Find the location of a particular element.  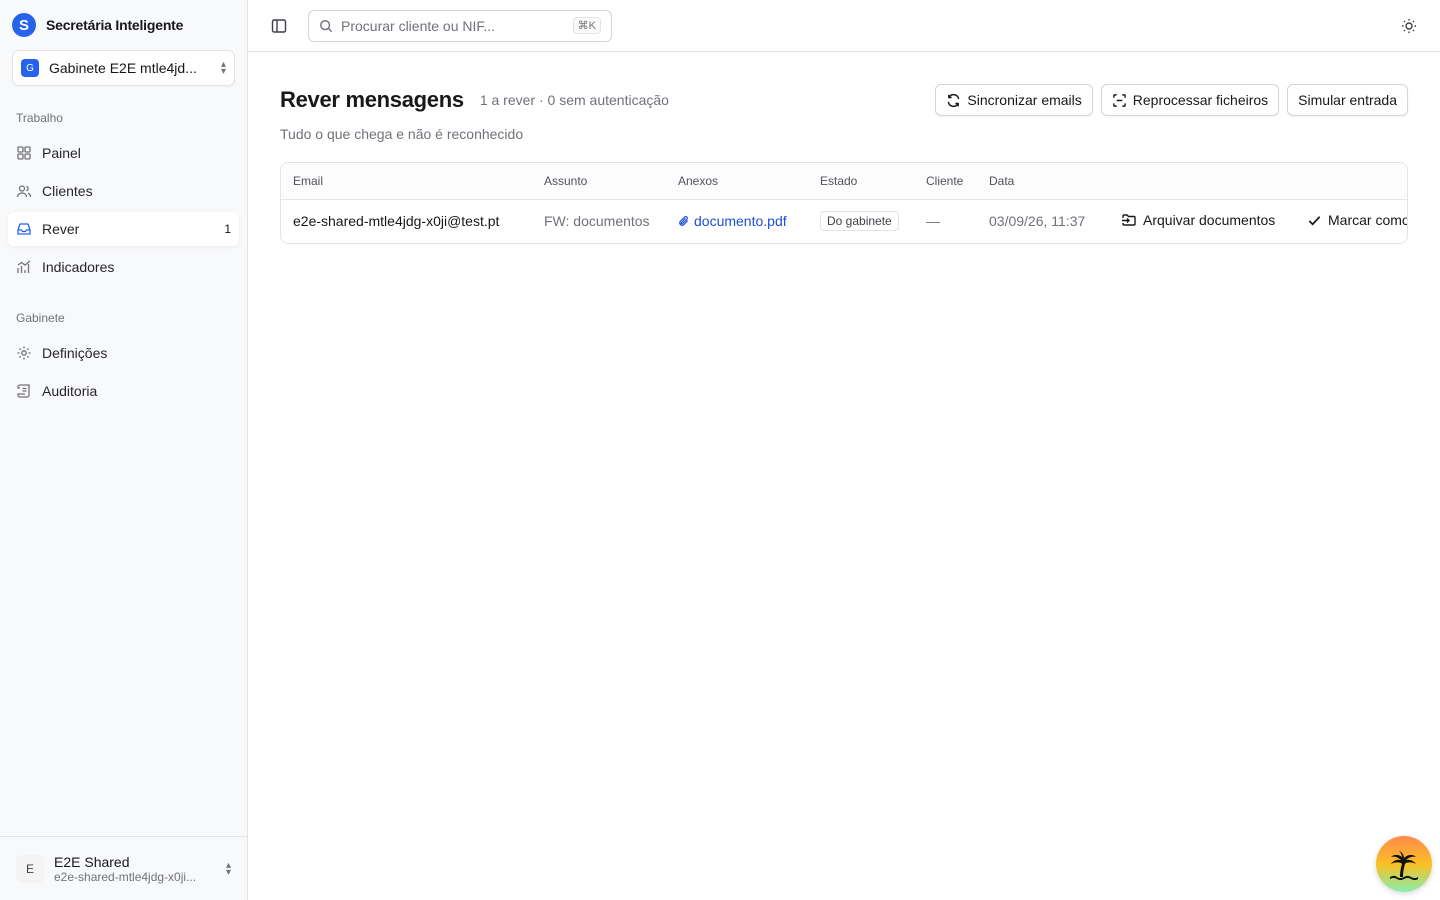

sidebar-item-label: Clientes is located at coordinates (67, 191).